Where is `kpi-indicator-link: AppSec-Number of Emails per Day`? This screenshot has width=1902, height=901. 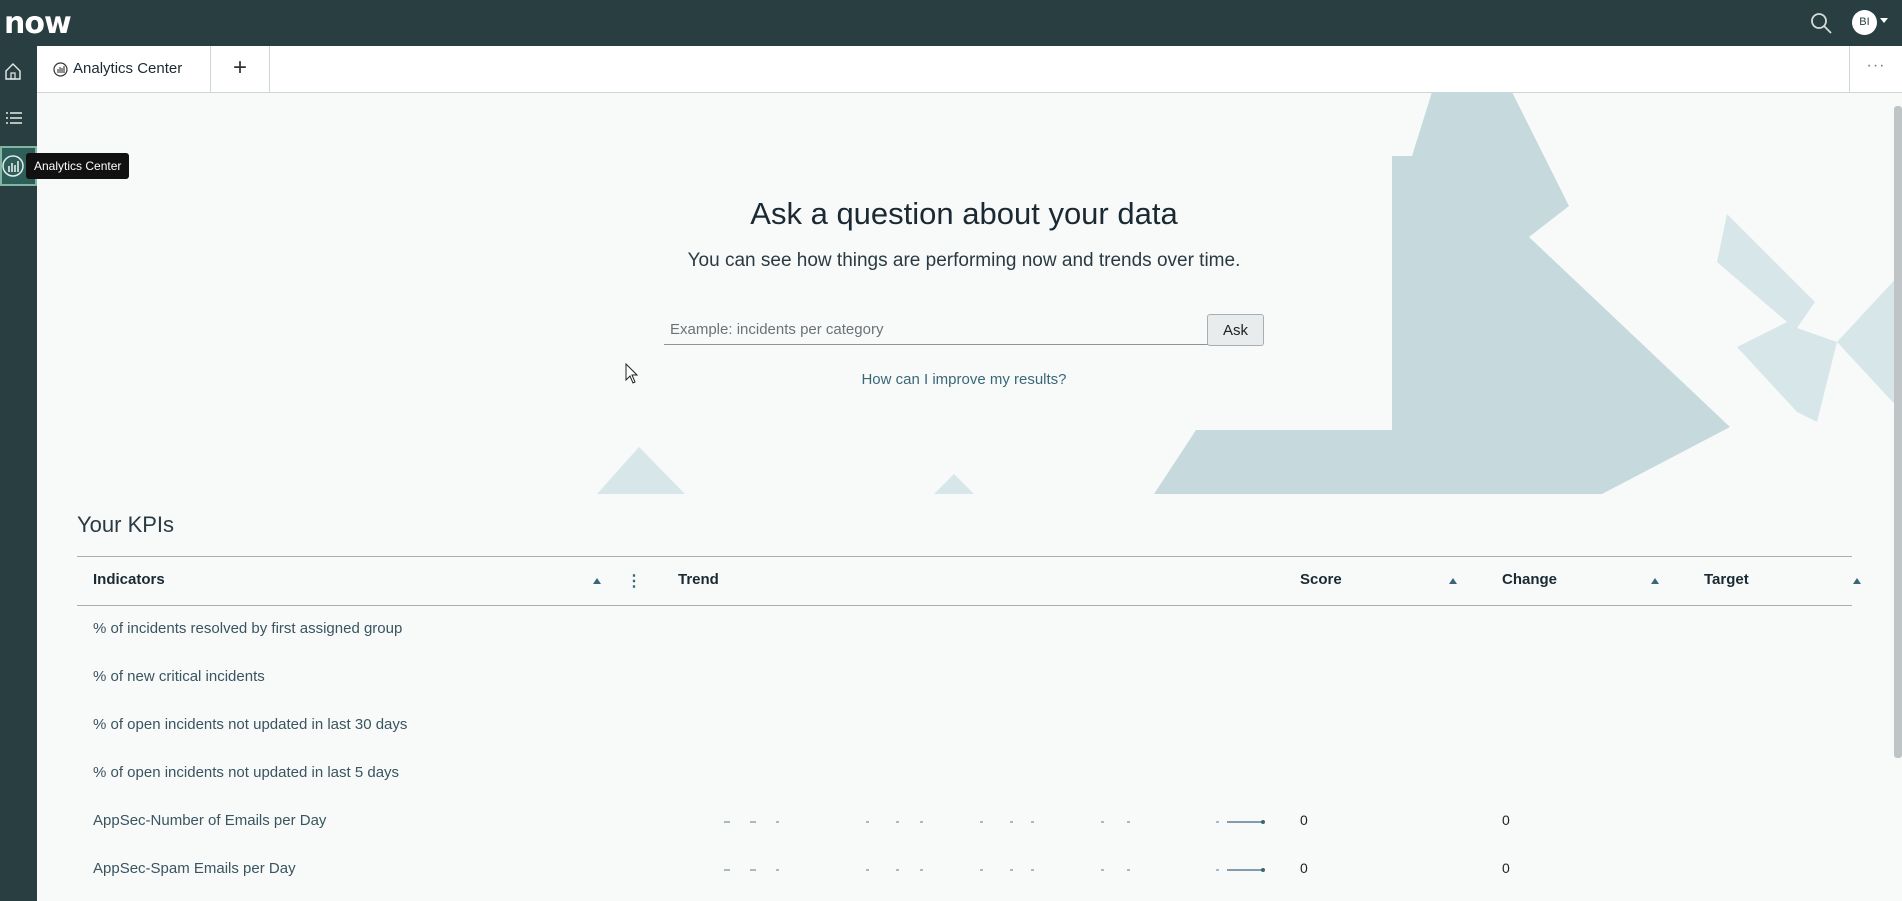 kpi-indicator-link: AppSec-Number of Emails per Day is located at coordinates (209, 820).